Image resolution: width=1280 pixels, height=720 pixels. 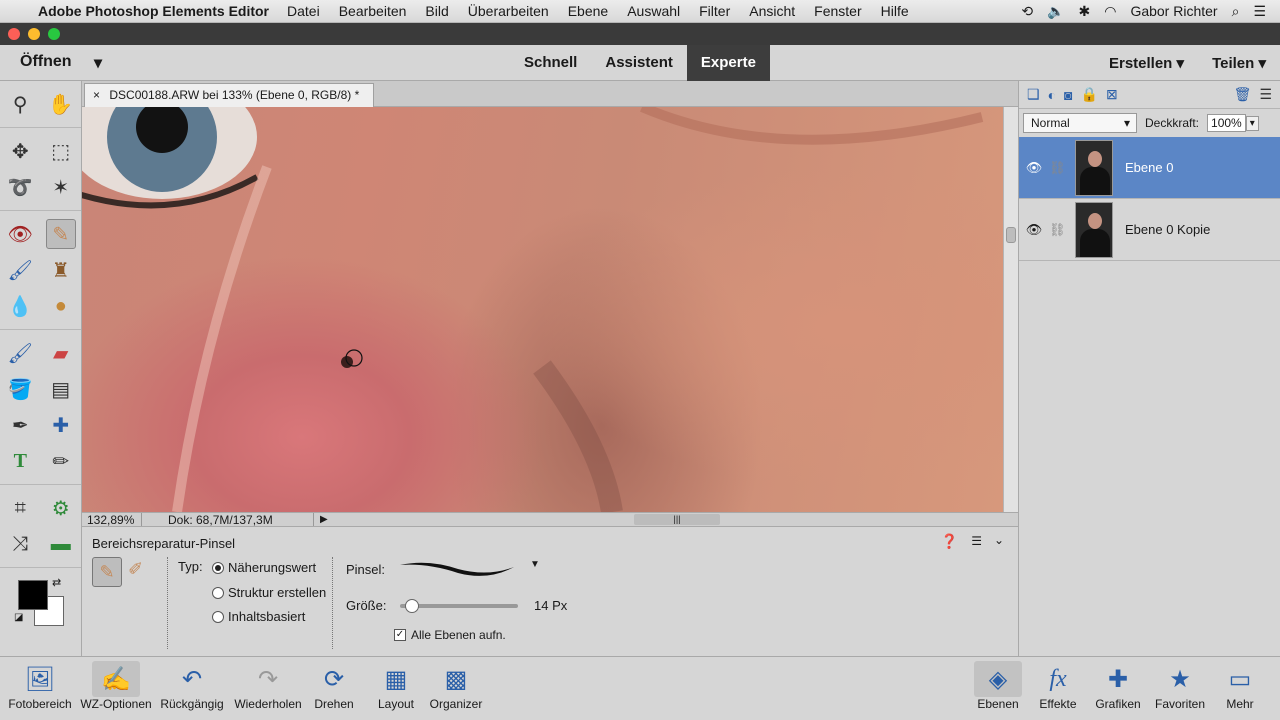 What do you see at coordinates (1243, 94) in the screenshot?
I see `delete-layer-icon: 🗑` at bounding box center [1243, 94].